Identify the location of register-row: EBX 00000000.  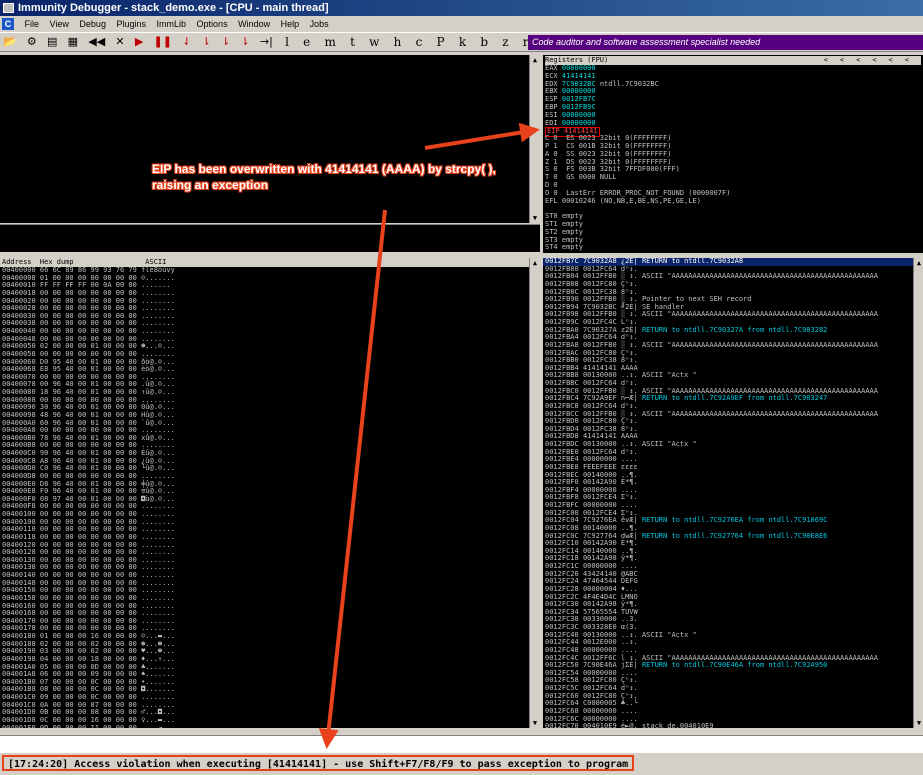
(733, 91).